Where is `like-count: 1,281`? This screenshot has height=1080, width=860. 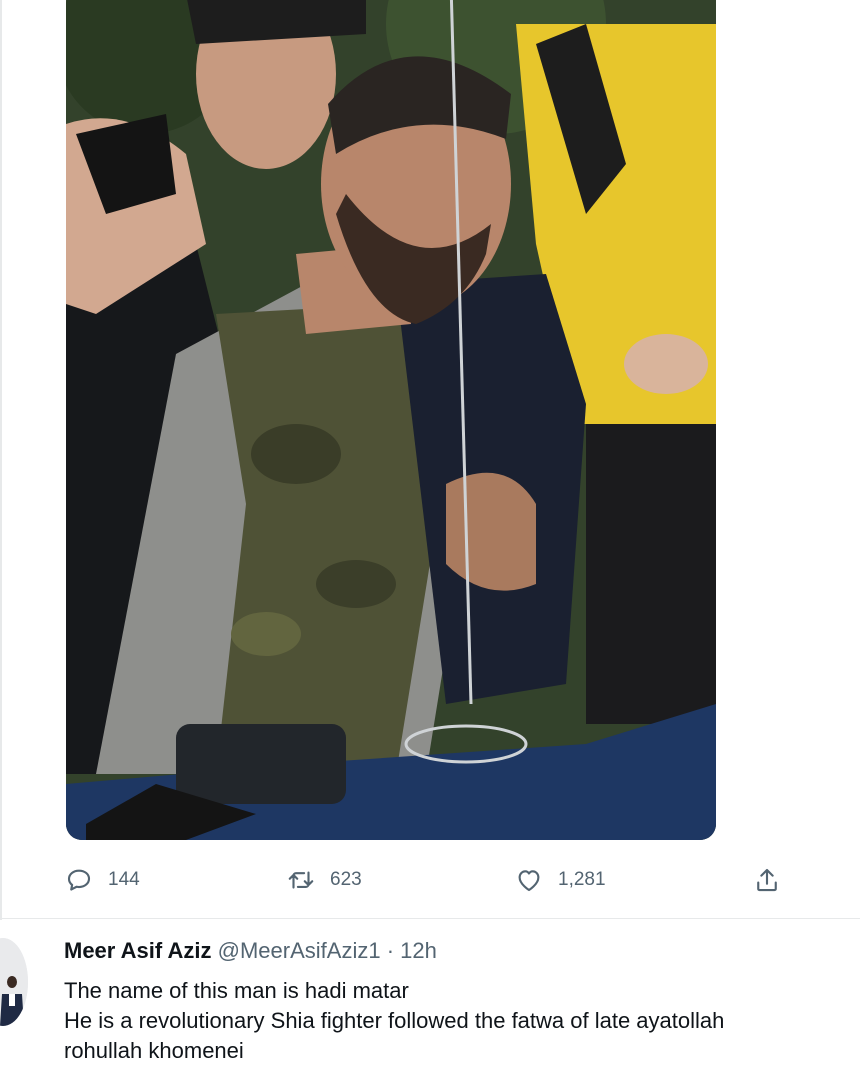
like-count: 1,281 is located at coordinates (582, 879).